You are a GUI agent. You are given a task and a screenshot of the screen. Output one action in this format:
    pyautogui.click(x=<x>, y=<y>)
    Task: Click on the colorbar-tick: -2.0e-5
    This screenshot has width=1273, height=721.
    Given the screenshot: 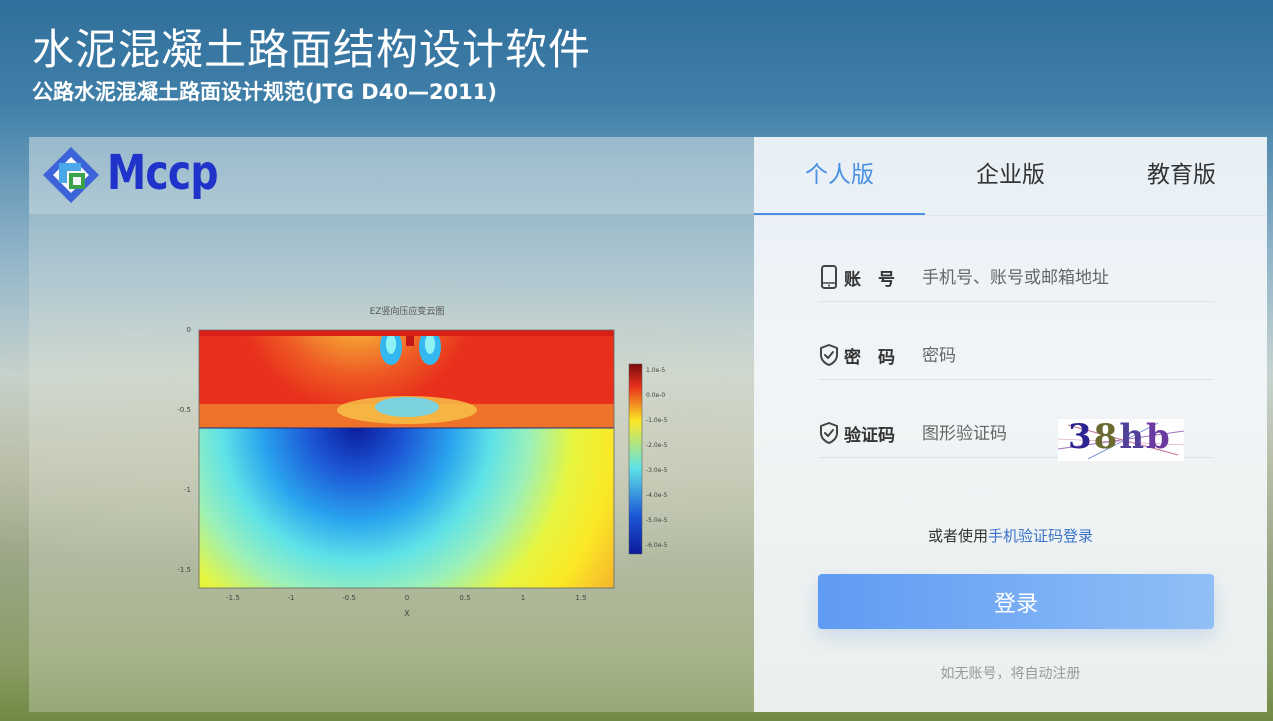 What is the action you would take?
    pyautogui.click(x=657, y=445)
    